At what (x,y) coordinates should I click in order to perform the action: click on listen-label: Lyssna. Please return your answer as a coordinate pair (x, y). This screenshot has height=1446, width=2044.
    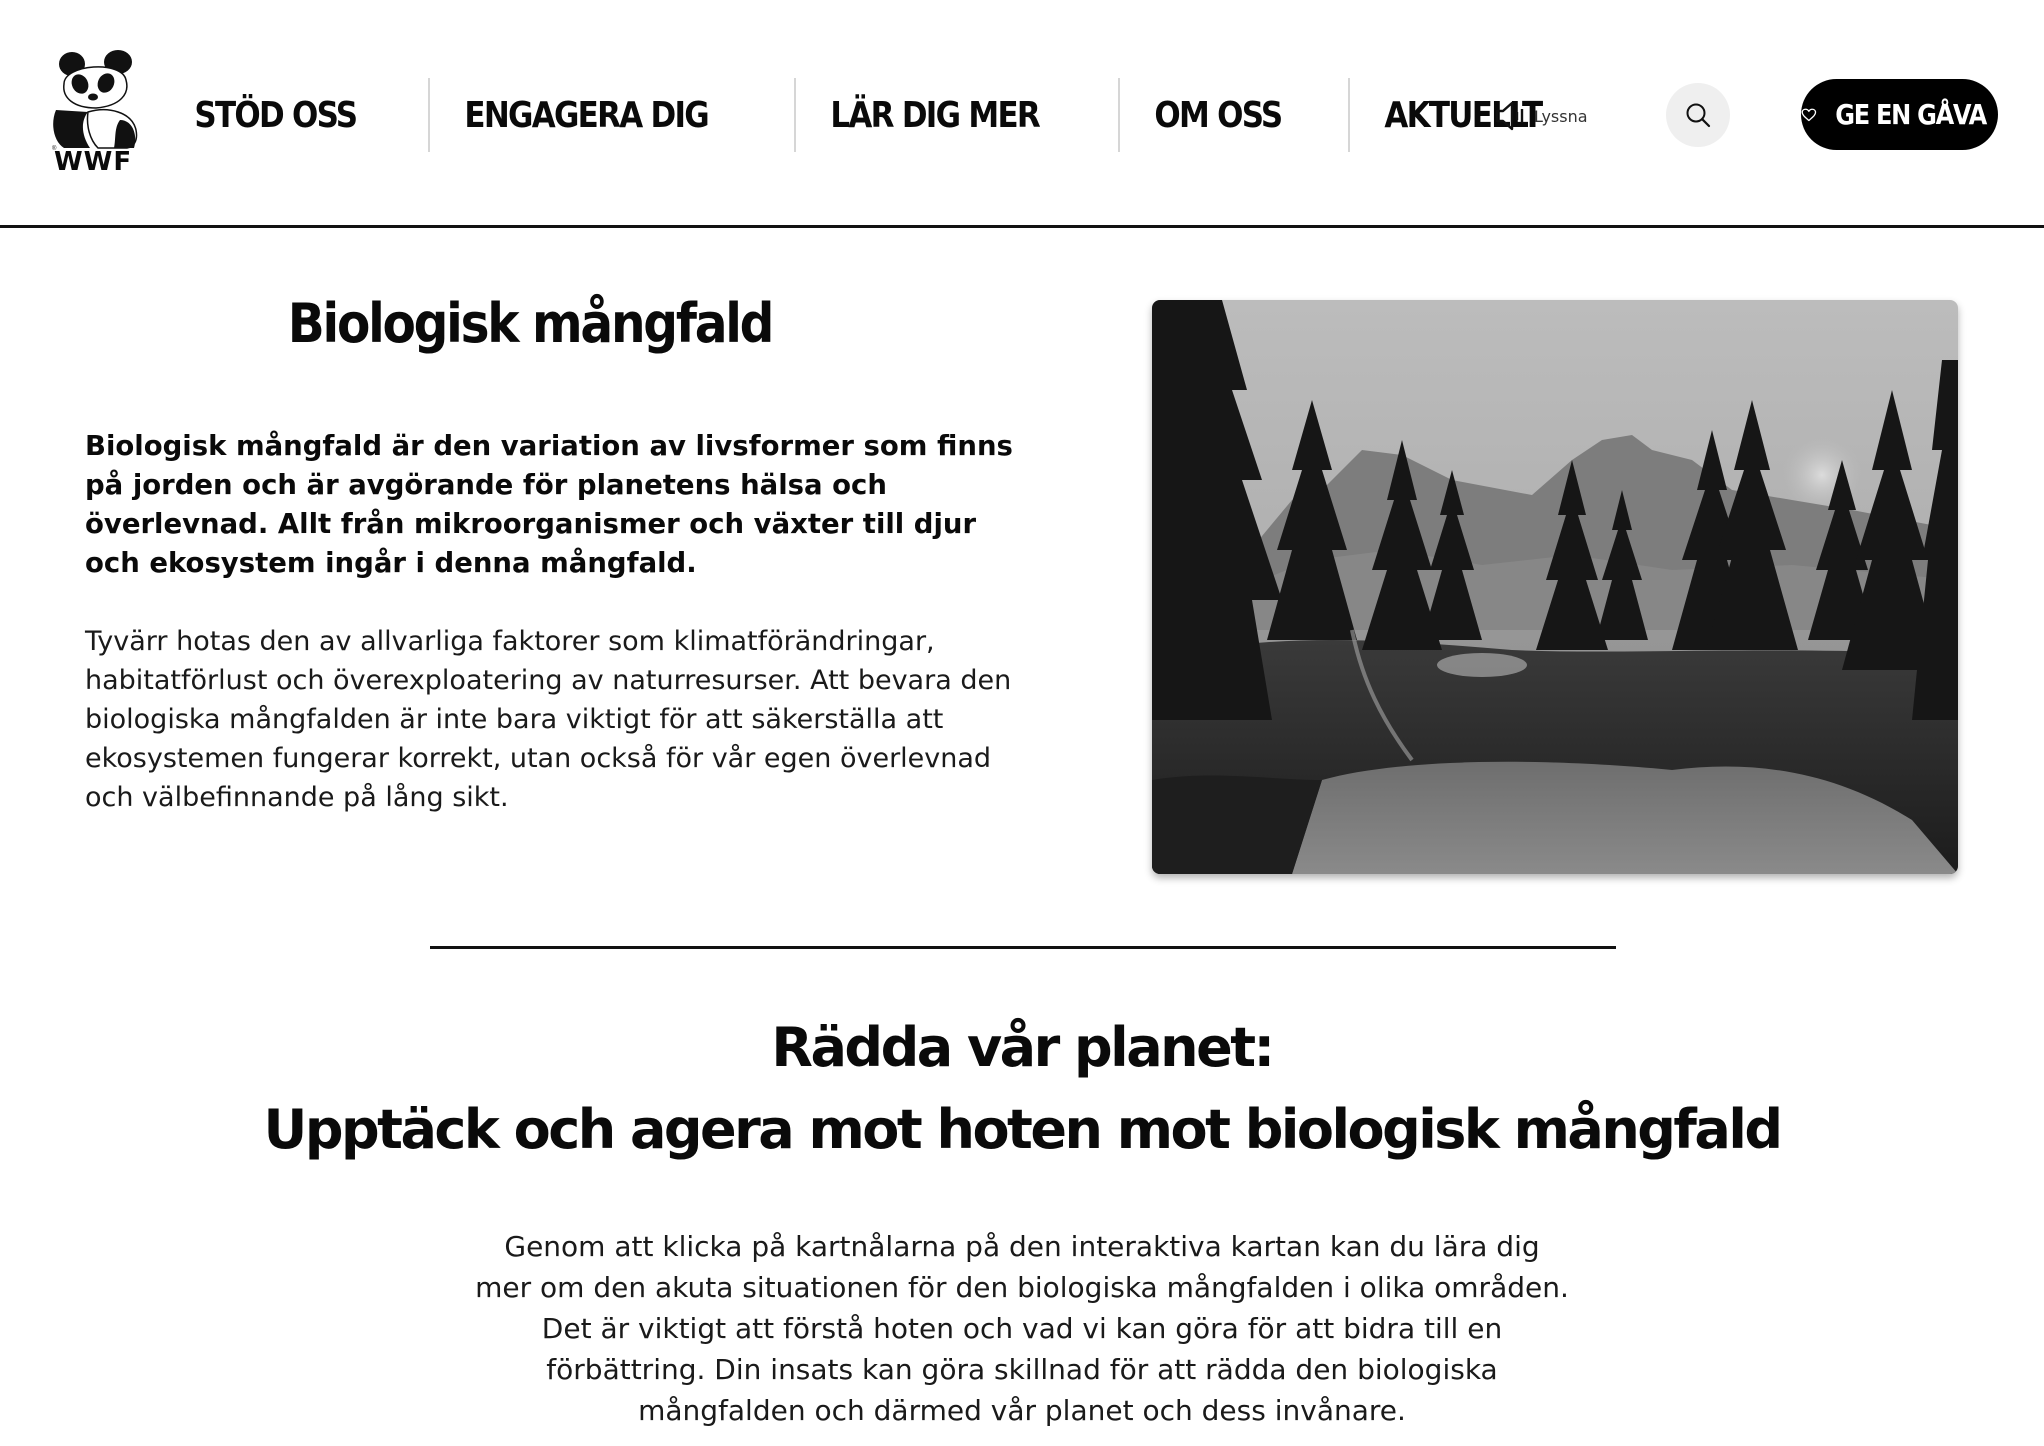
    Looking at the image, I should click on (1561, 116).